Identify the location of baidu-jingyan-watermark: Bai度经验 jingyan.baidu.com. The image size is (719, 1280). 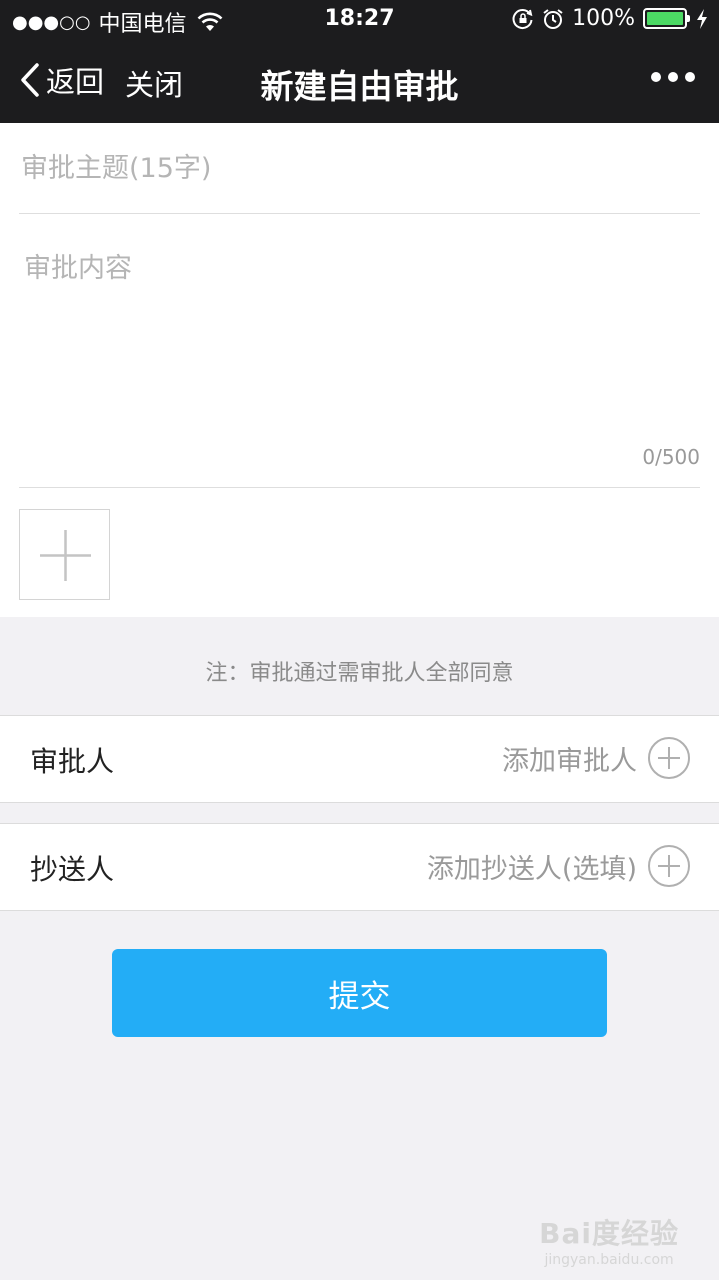
(609, 1240).